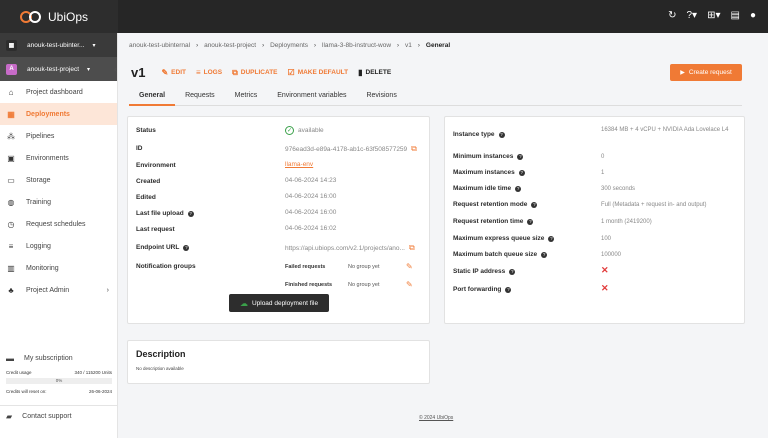  I want to click on edited-label: Edited, so click(146, 197).